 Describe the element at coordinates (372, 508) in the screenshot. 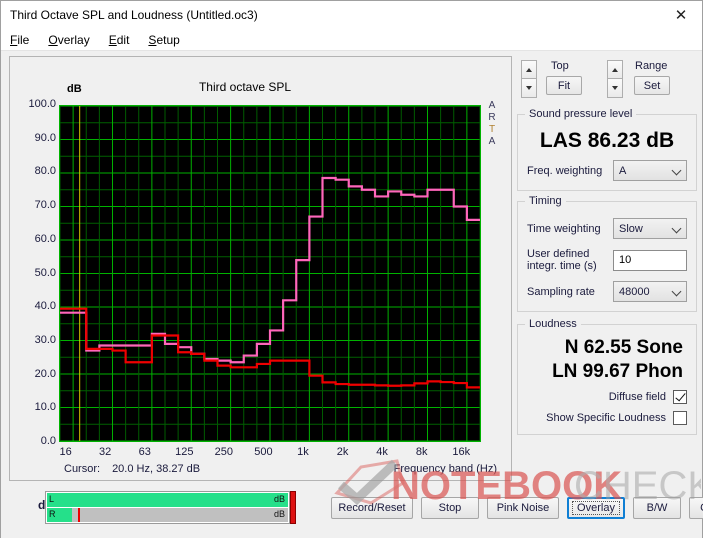

I see `record-reset-button: Record/Reset` at that location.